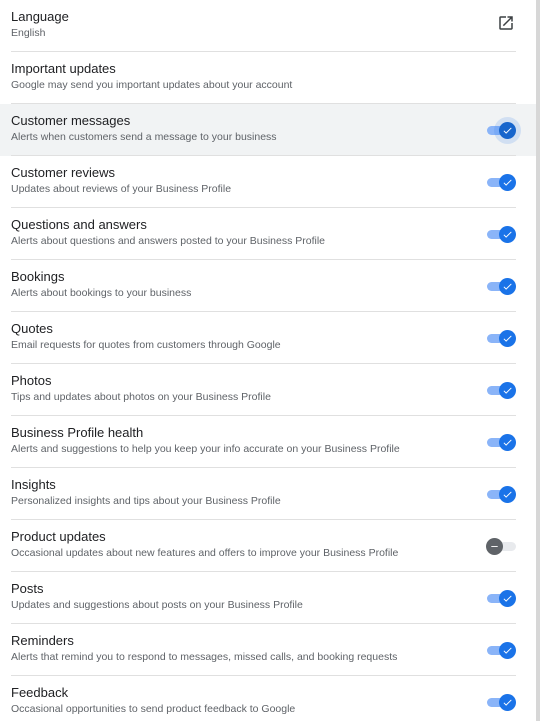 This screenshot has width=540, height=721. Describe the element at coordinates (101, 293) in the screenshot. I see `setting-description: Alerts about bookings to your business` at that location.